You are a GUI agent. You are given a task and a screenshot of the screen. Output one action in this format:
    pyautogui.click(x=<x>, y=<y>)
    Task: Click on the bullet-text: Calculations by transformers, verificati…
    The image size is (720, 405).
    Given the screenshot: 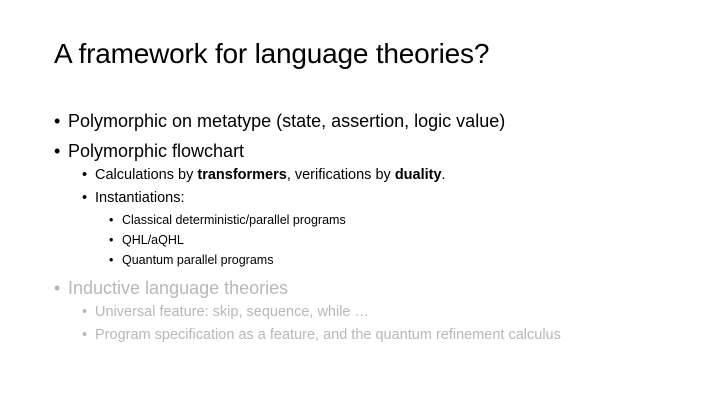 What is the action you would take?
    pyautogui.click(x=270, y=175)
    